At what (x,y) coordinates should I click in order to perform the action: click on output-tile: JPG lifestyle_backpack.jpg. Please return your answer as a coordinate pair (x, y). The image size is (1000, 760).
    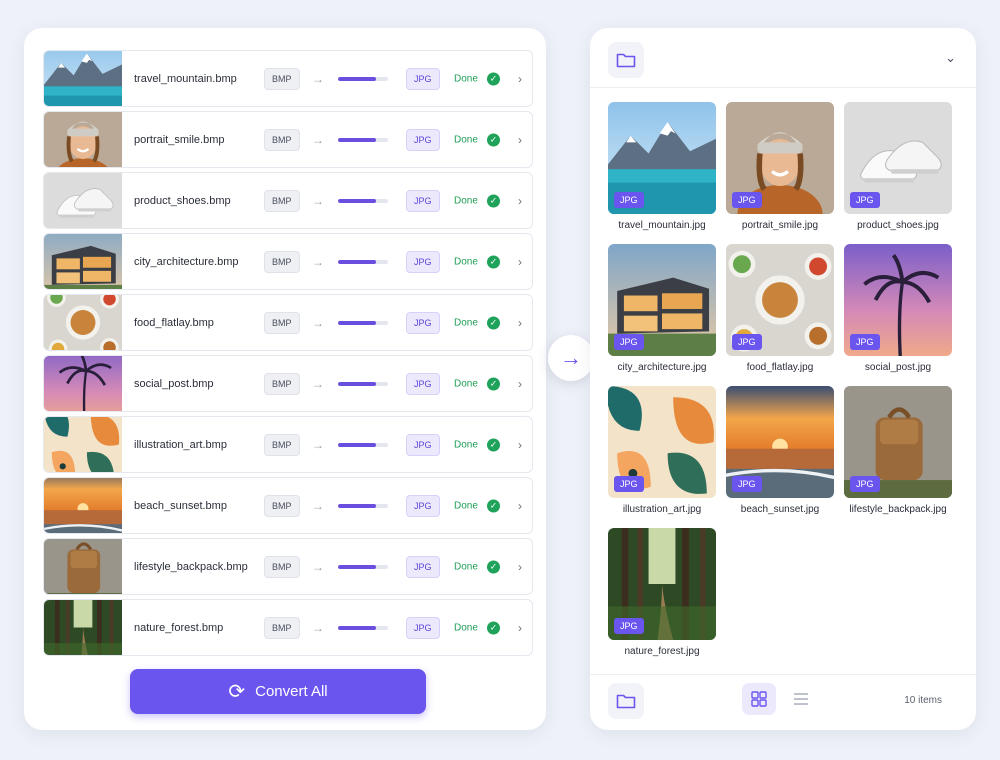
    Looking at the image, I should click on (898, 450).